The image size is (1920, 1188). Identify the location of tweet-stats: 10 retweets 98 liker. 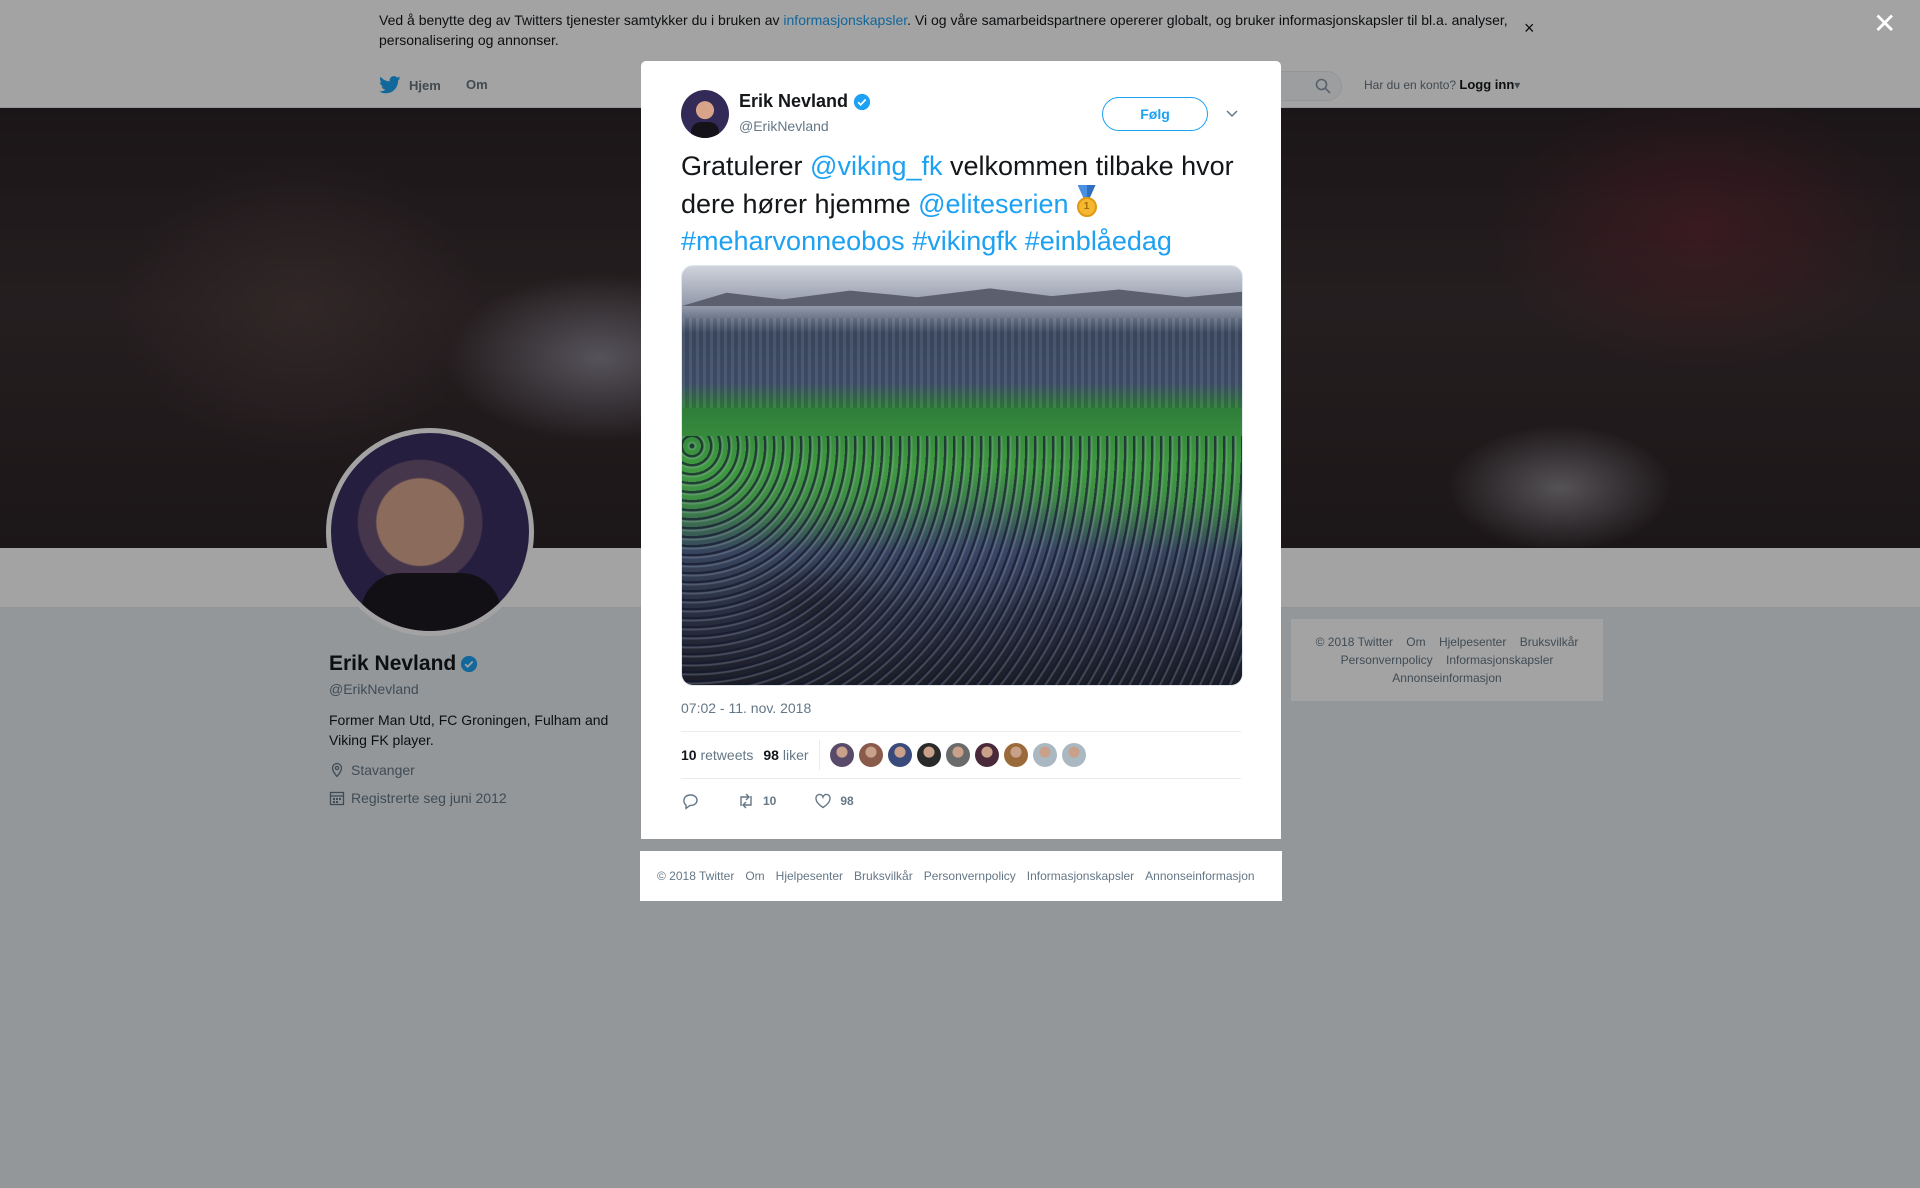
(961, 755).